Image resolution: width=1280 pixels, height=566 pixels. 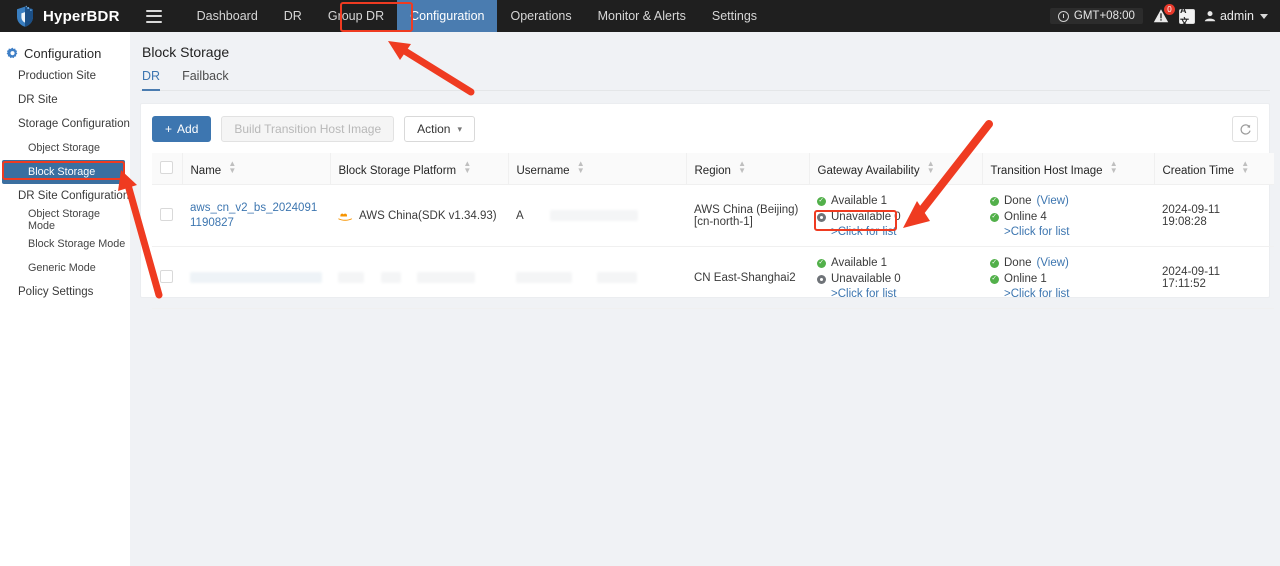 What do you see at coordinates (227, 16) in the screenshot?
I see `nav-item-dashboard: Dashboard` at bounding box center [227, 16].